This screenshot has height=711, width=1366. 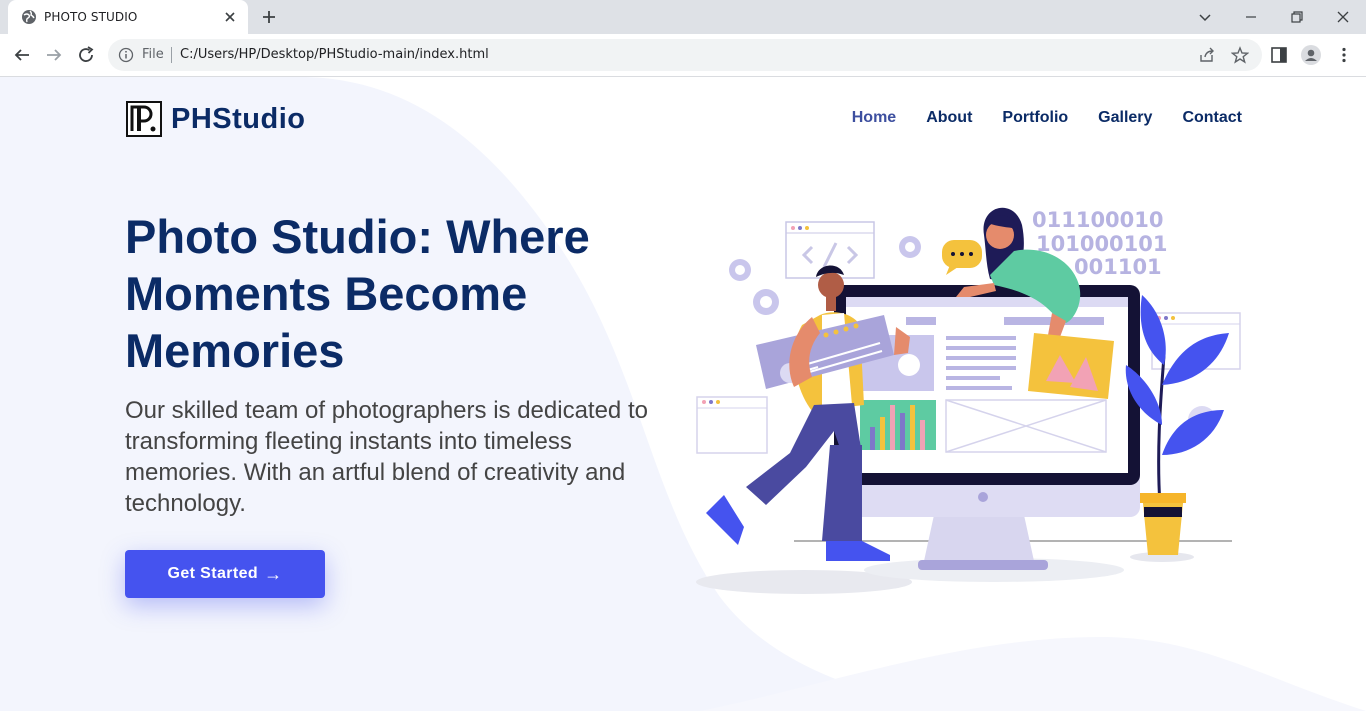 What do you see at coordinates (1205, 17) in the screenshot?
I see `tab-search-chevron-icon` at bounding box center [1205, 17].